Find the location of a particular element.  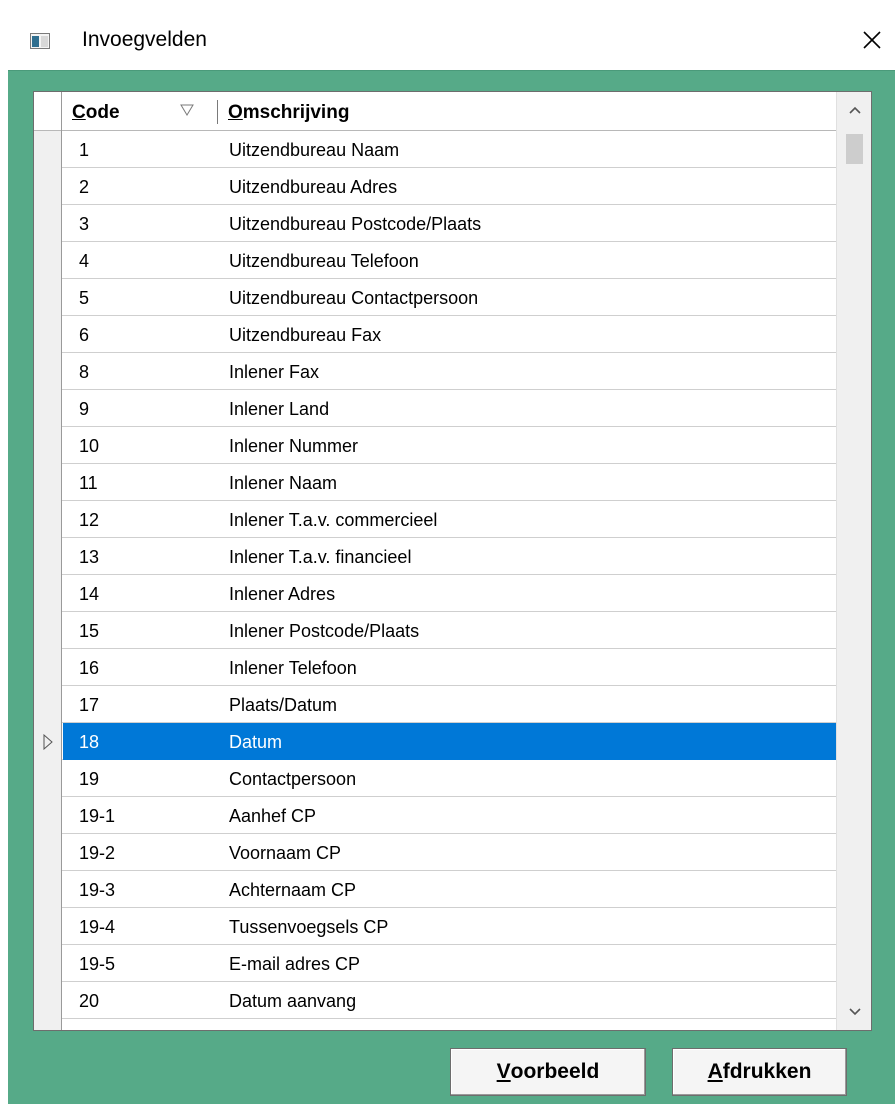

table-row: 10 Inlener Nummer is located at coordinates (435, 445).